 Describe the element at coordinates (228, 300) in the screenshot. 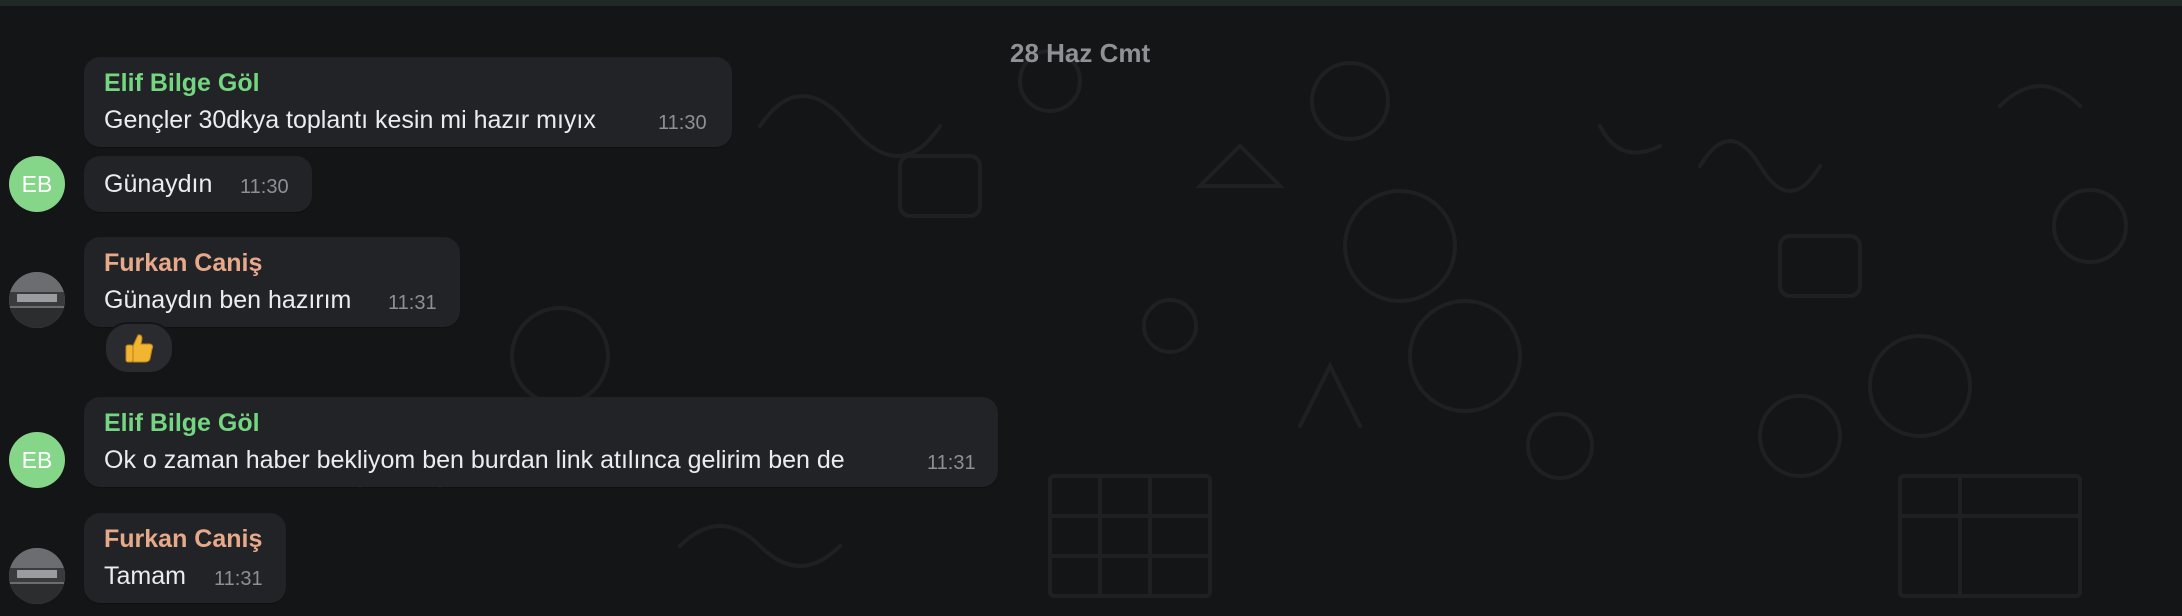

I see `message-text: Günaydın ben hazırım` at that location.